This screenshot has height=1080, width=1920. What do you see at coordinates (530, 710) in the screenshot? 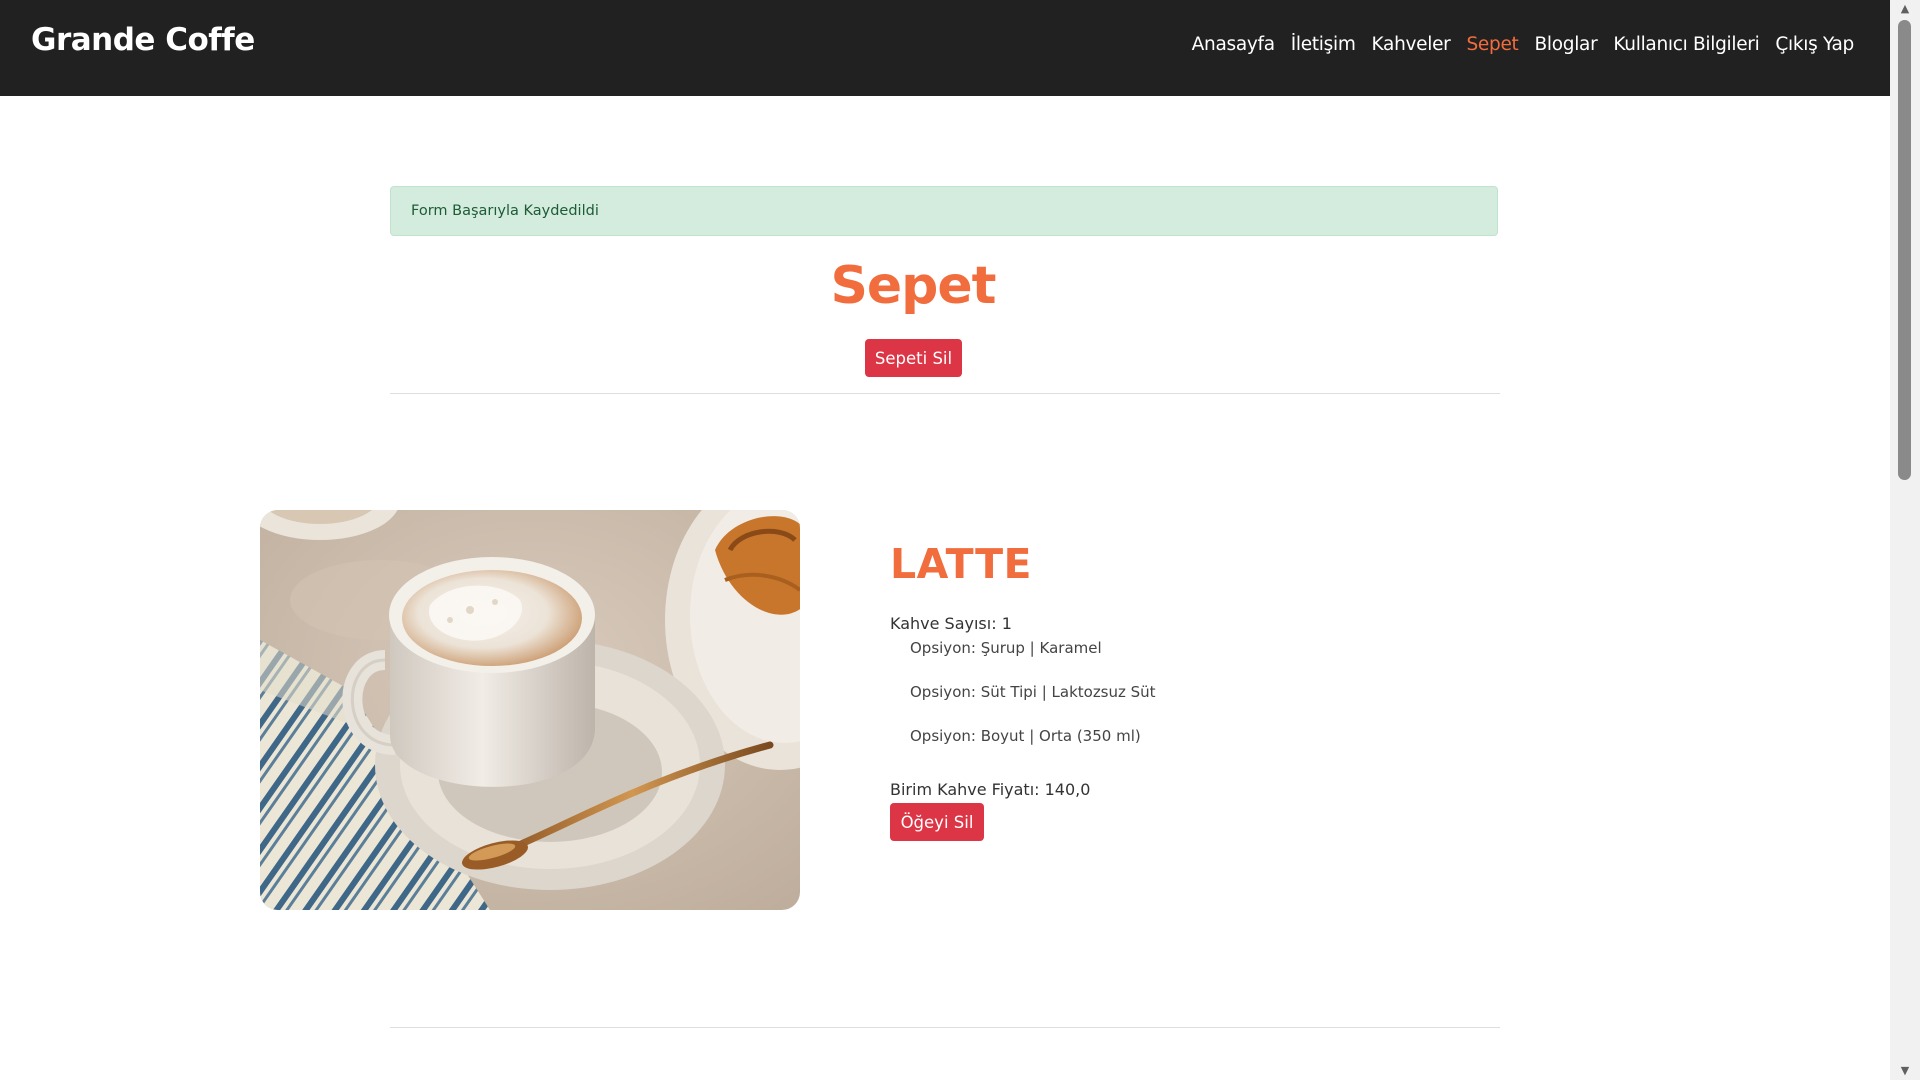
I see `latte-photo` at bounding box center [530, 710].